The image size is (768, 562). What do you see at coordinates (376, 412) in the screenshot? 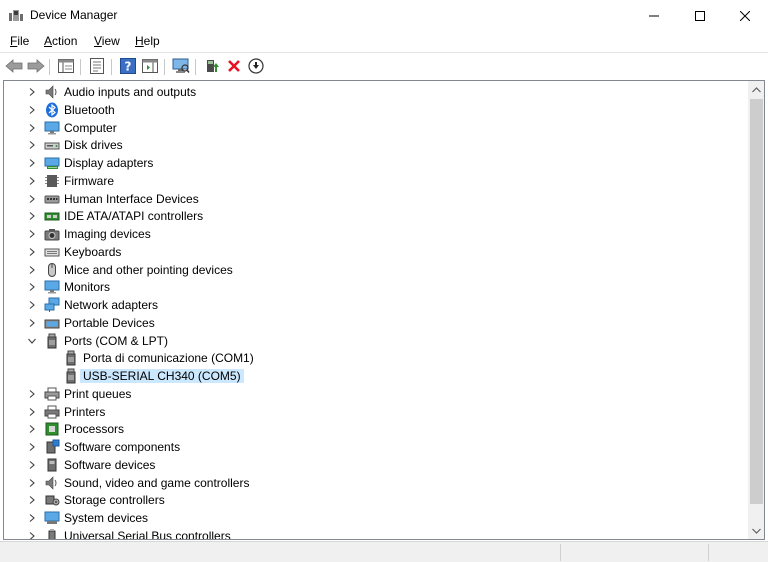
I see `tree-category-row: Printers` at bounding box center [376, 412].